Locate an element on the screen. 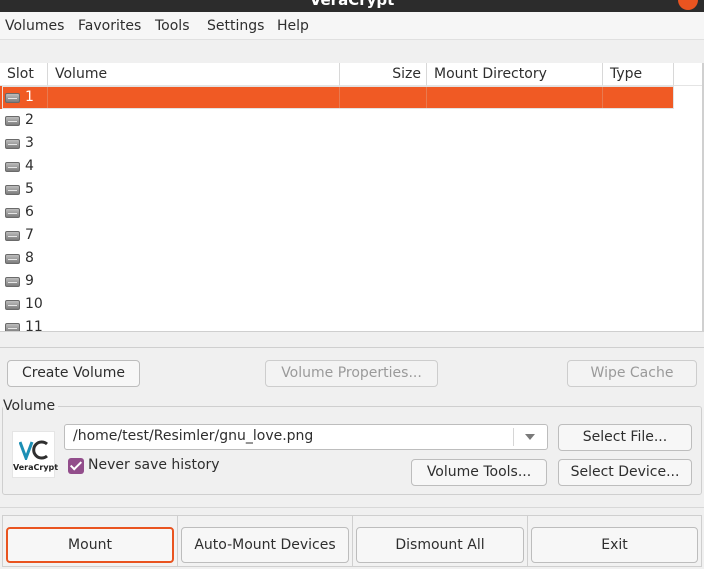  table-row: 1 is located at coordinates (337, 97).